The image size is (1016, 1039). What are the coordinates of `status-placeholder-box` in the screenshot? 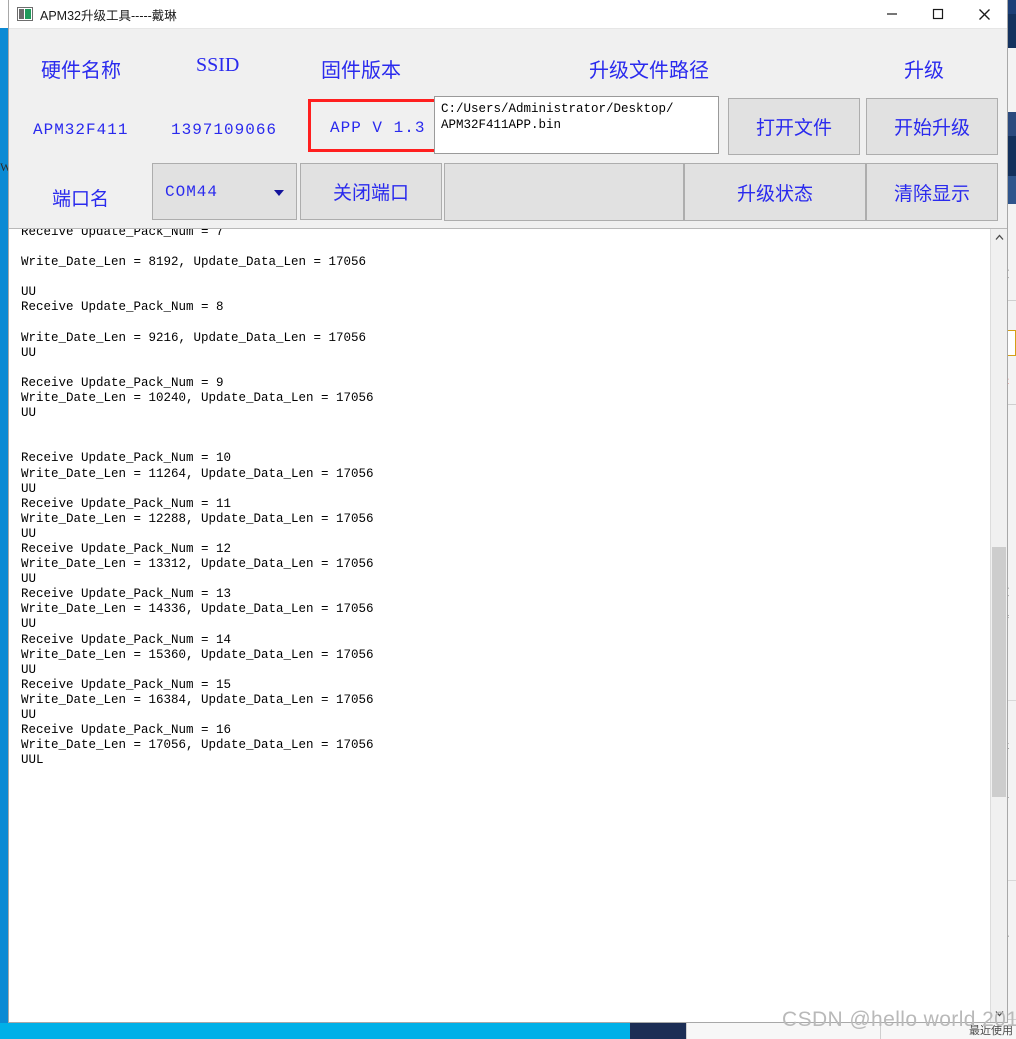 It's located at (564, 192).